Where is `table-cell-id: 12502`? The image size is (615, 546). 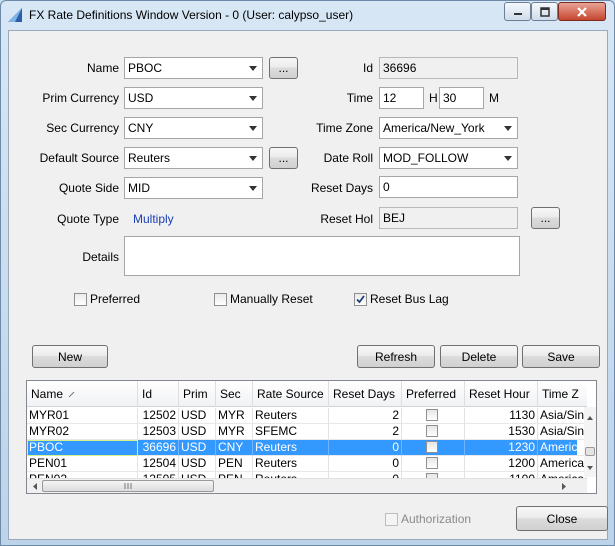
table-cell-id: 12502 is located at coordinates (158, 416).